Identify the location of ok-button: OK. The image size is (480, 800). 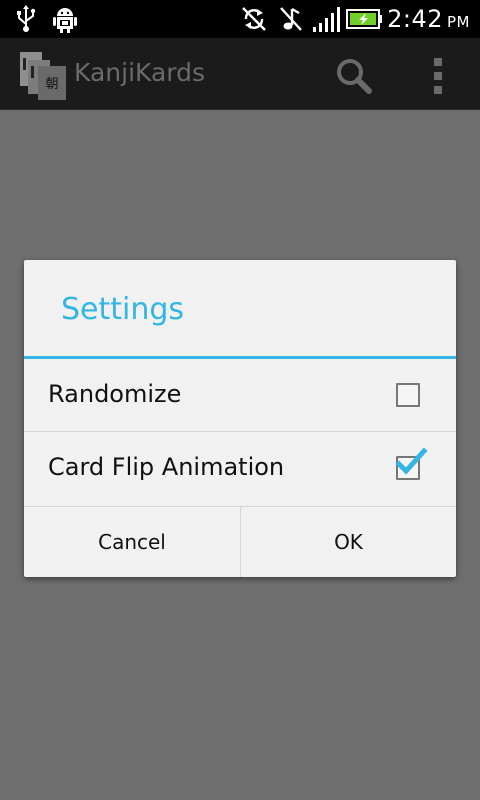
(348, 542).